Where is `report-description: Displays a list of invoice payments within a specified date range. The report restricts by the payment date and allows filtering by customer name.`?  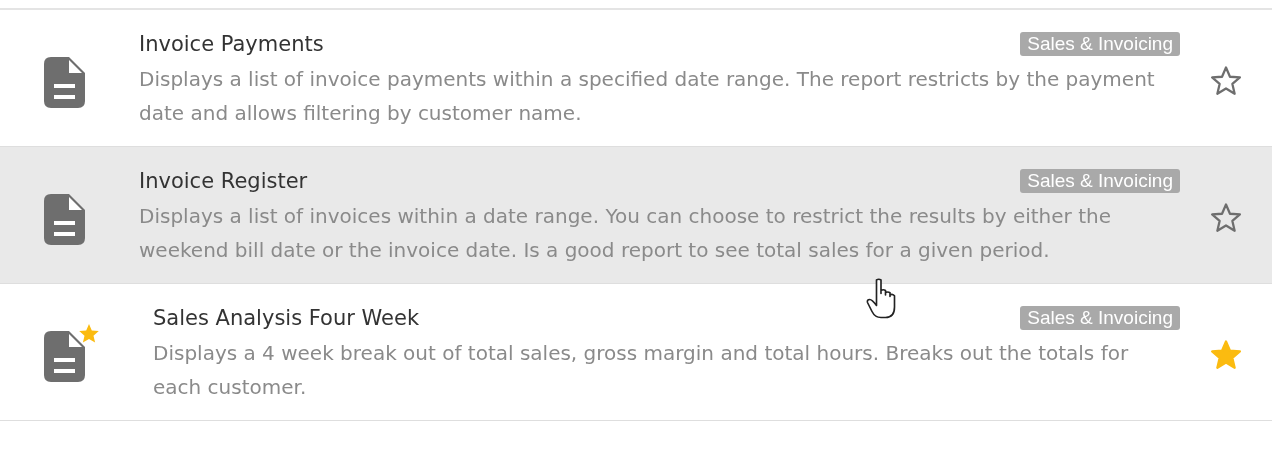
report-description: Displays a list of invoice payments within a specified date range. The report restricts by the payment date and allows filtering by customer name. is located at coordinates (647, 96).